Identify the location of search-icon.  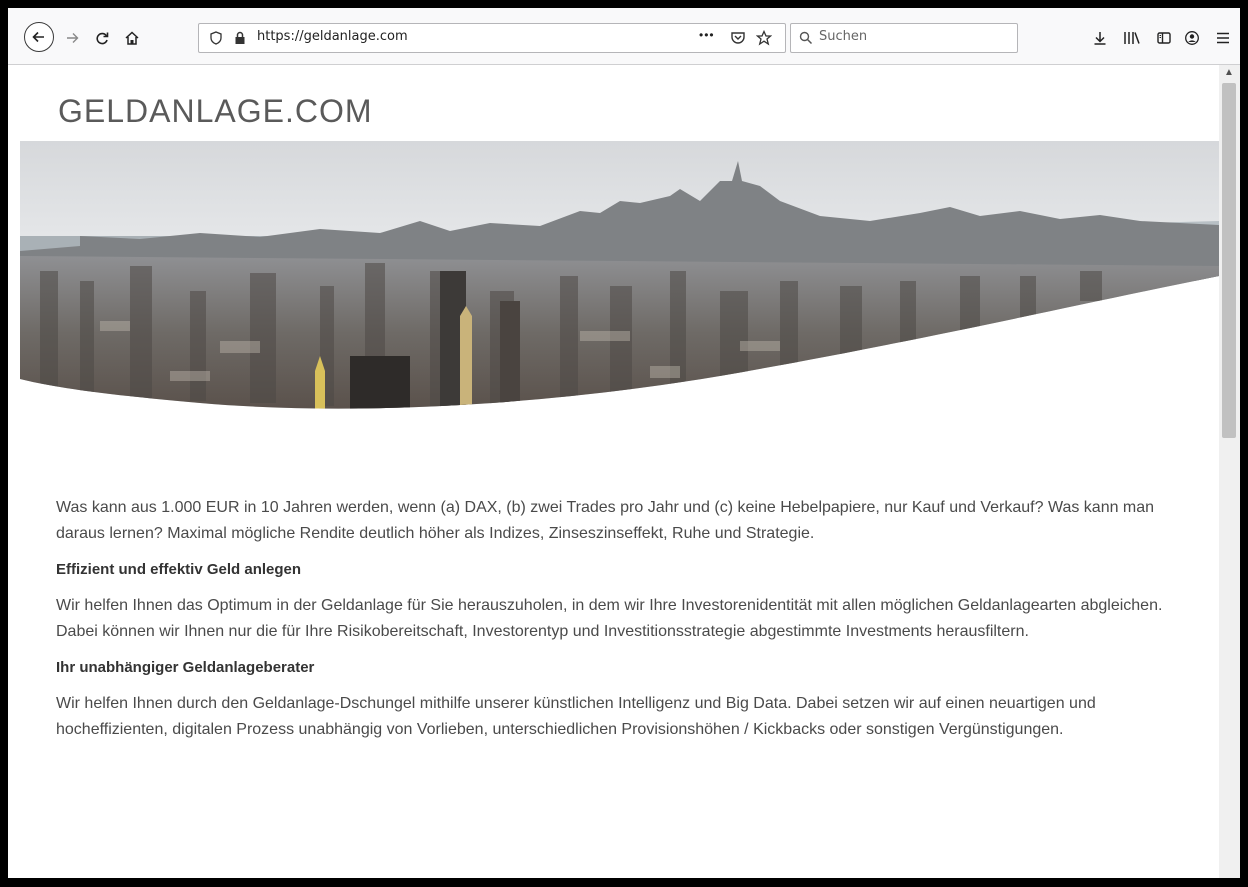
(806, 38).